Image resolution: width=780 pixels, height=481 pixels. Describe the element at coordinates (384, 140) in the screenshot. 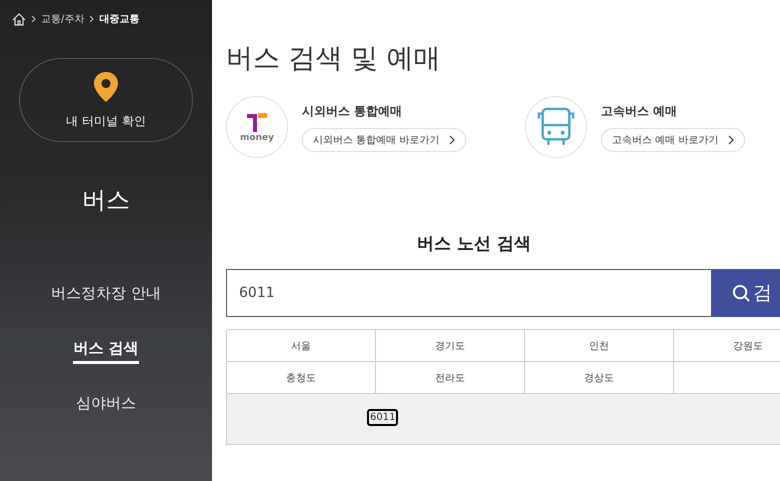

I see `service-link-button: 시외버스 통합예매 바로가기` at that location.